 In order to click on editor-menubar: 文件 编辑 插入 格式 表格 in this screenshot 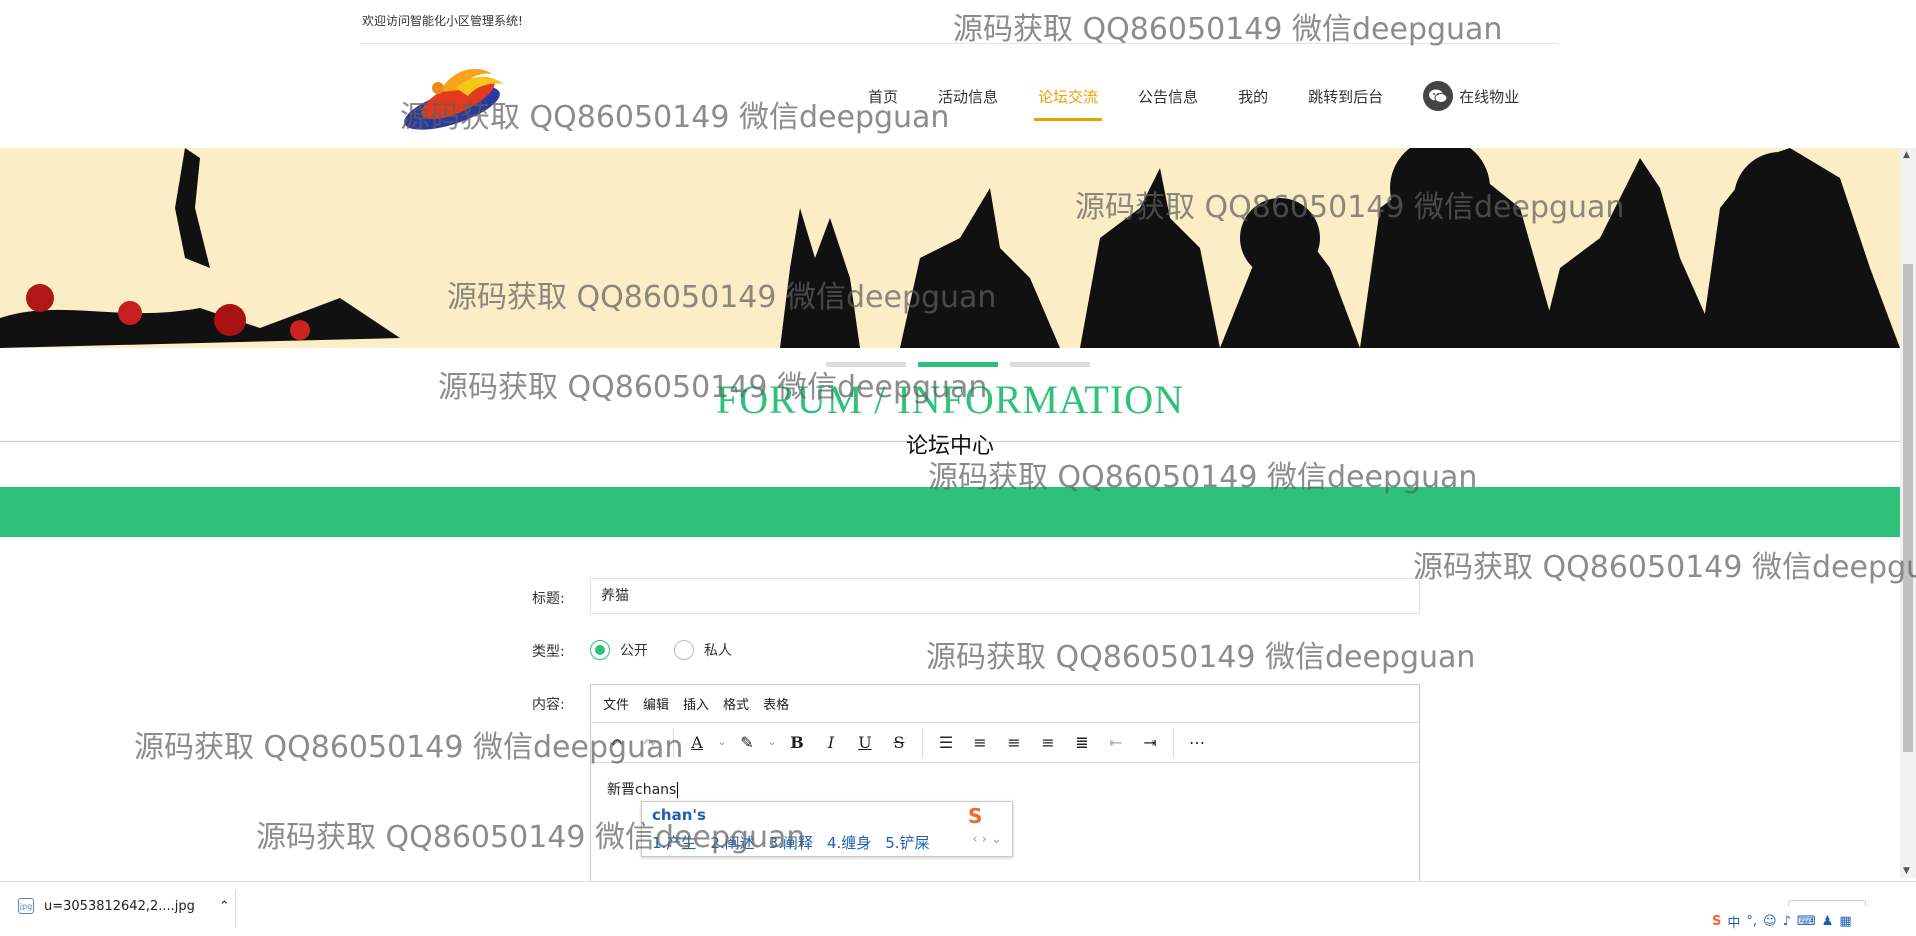, I will do `click(1005, 704)`.